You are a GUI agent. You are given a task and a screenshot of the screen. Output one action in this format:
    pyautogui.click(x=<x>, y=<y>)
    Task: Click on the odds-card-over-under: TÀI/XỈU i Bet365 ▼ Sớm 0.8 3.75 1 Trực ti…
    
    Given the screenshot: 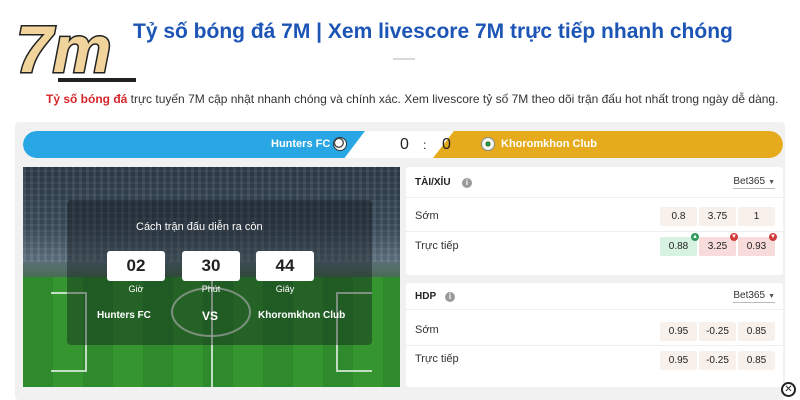 What is the action you would take?
    pyautogui.click(x=594, y=221)
    